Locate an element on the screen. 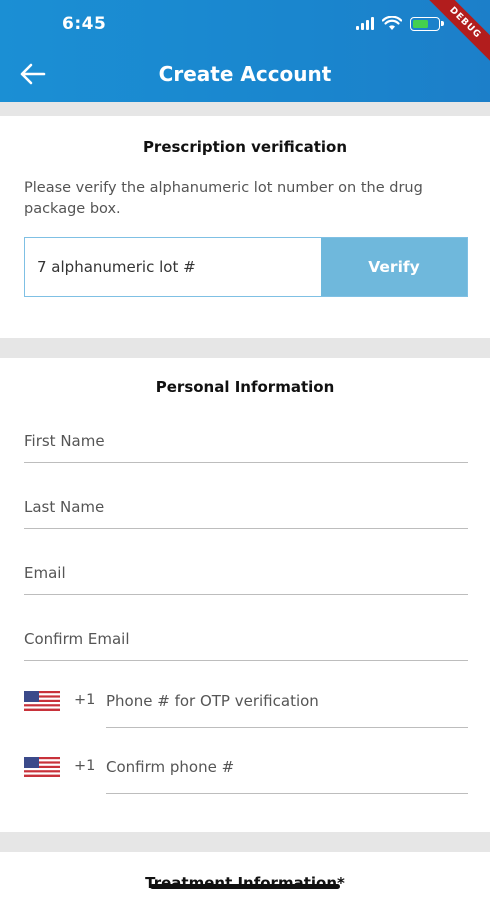 This screenshot has width=490, height=900. email-field is located at coordinates (246, 574).